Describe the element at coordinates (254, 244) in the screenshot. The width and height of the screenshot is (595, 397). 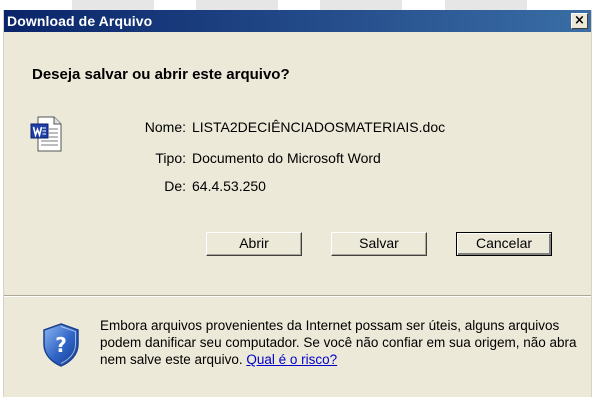
I see `open-button: Abrir` at that location.